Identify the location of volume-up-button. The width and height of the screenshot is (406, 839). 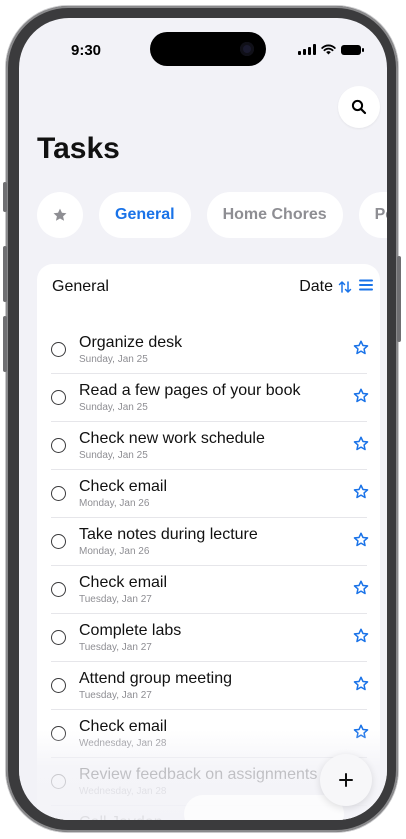
(5, 274).